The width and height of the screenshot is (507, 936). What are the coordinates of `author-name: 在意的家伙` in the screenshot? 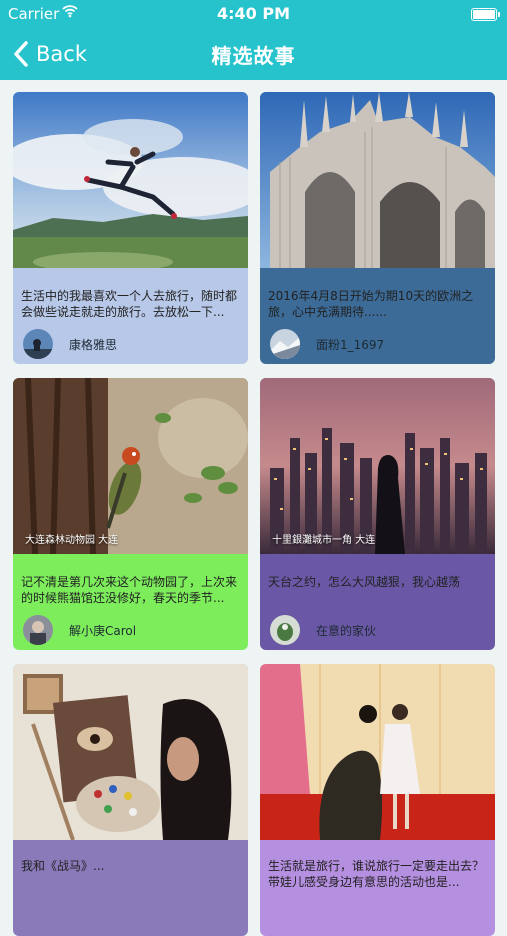 It's located at (346, 630).